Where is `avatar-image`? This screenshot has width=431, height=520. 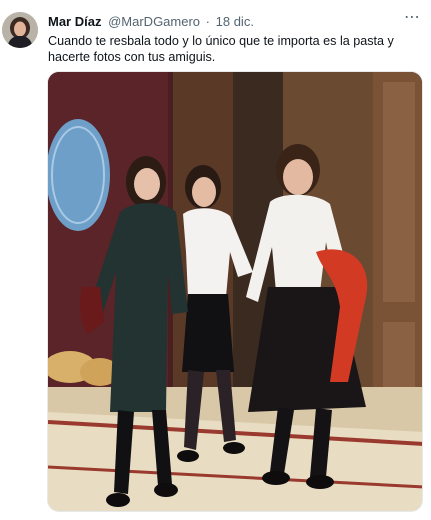 avatar-image is located at coordinates (20, 30).